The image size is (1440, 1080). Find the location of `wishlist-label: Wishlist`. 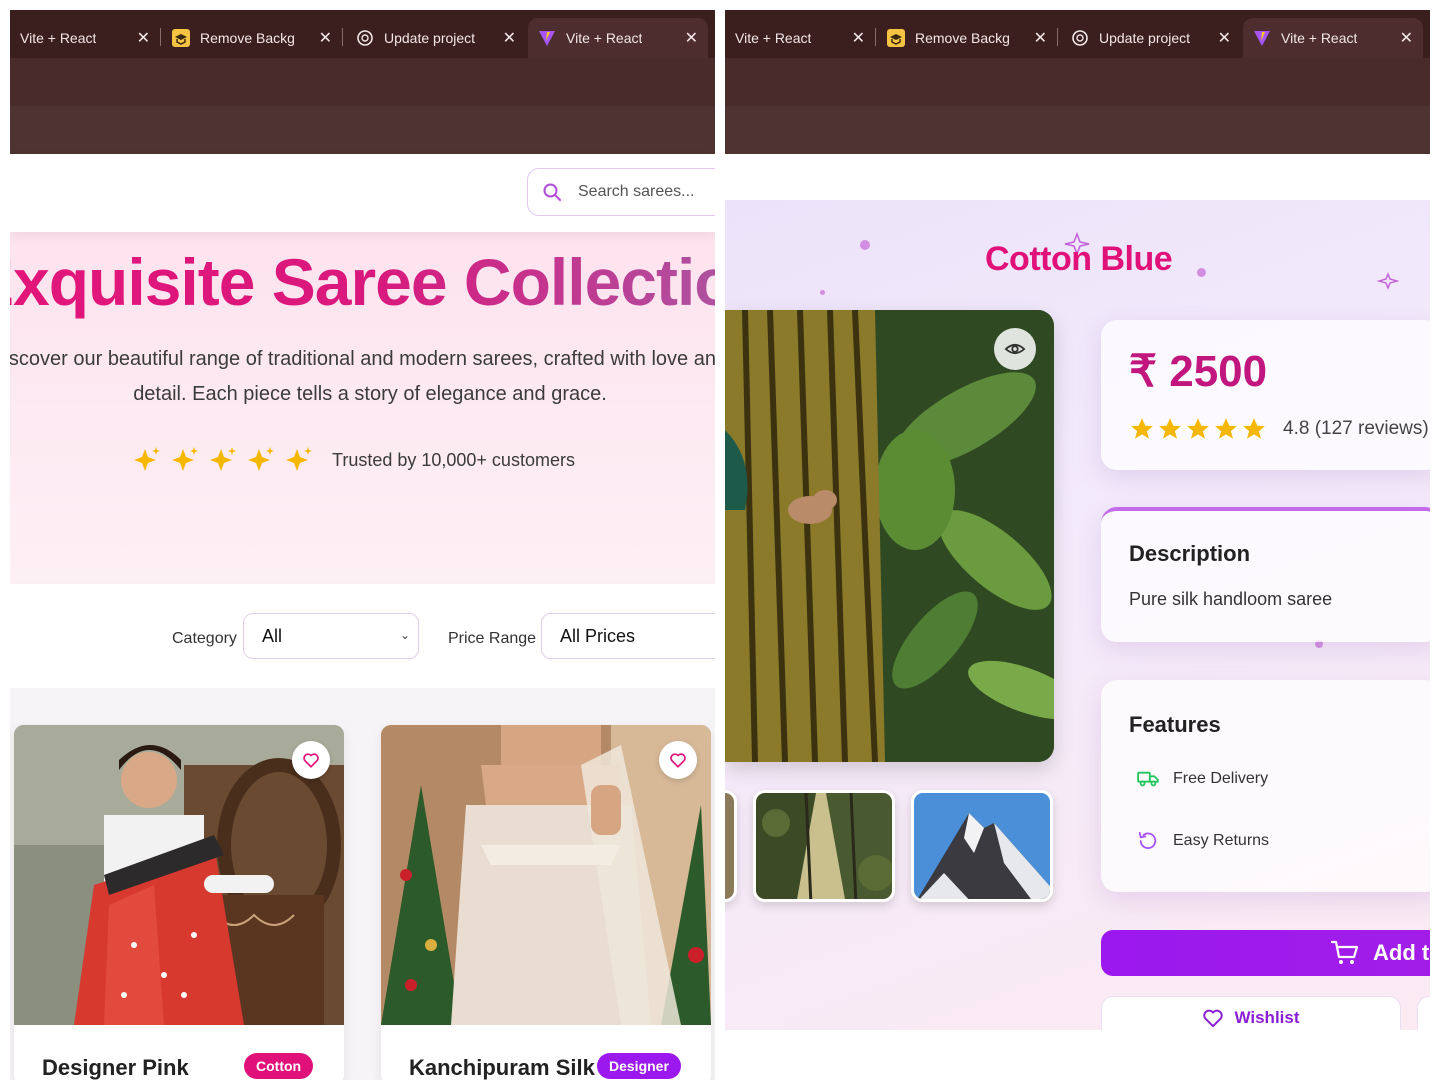

wishlist-label: Wishlist is located at coordinates (1267, 1017).